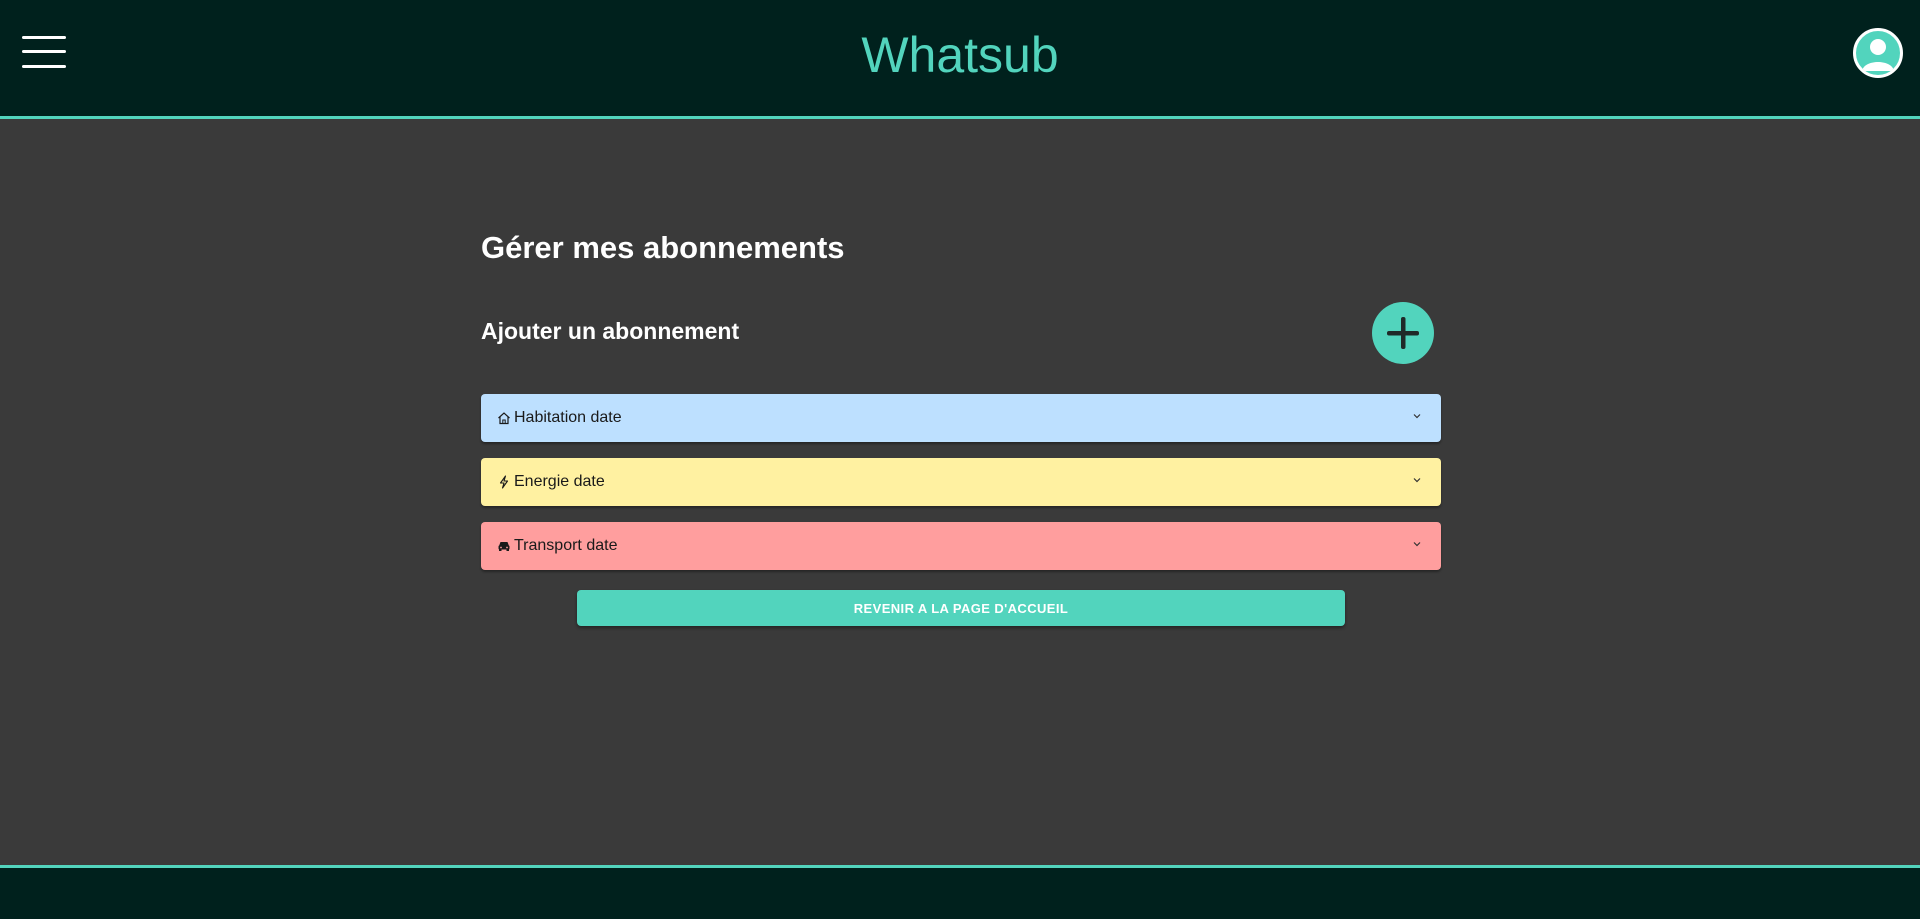  What do you see at coordinates (1878, 53) in the screenshot?
I see `user-avatar-icon` at bounding box center [1878, 53].